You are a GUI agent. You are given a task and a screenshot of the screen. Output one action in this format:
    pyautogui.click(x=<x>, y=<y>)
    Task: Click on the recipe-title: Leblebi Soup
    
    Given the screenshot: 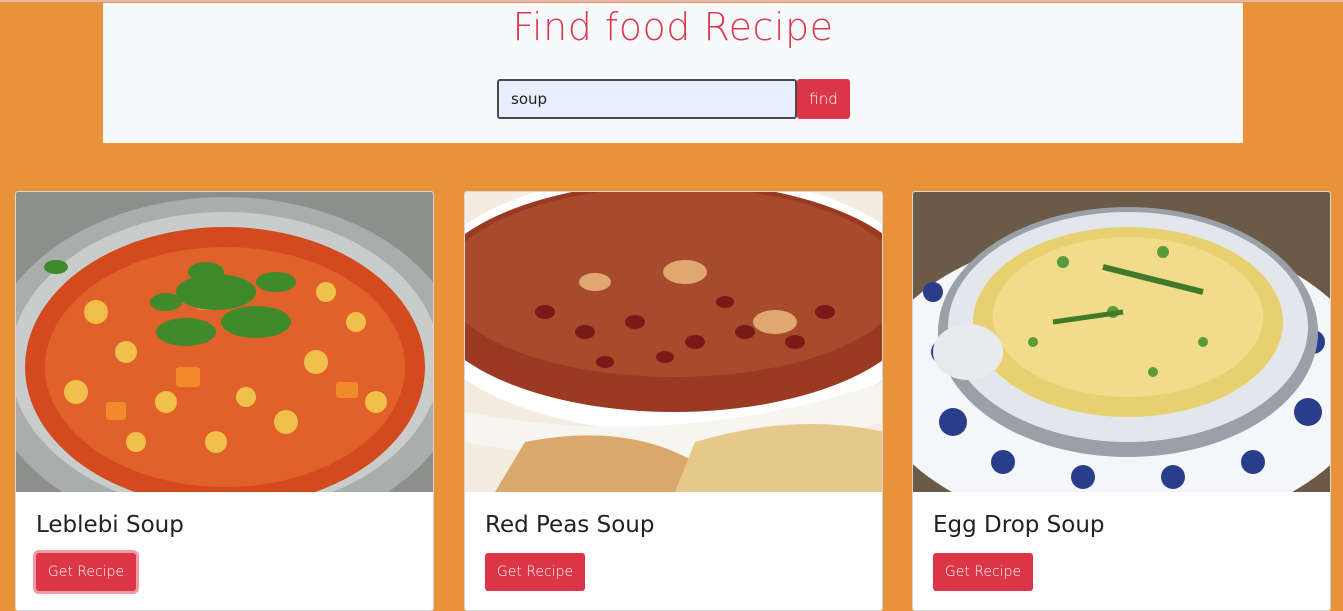 What is the action you would take?
    pyautogui.click(x=110, y=525)
    